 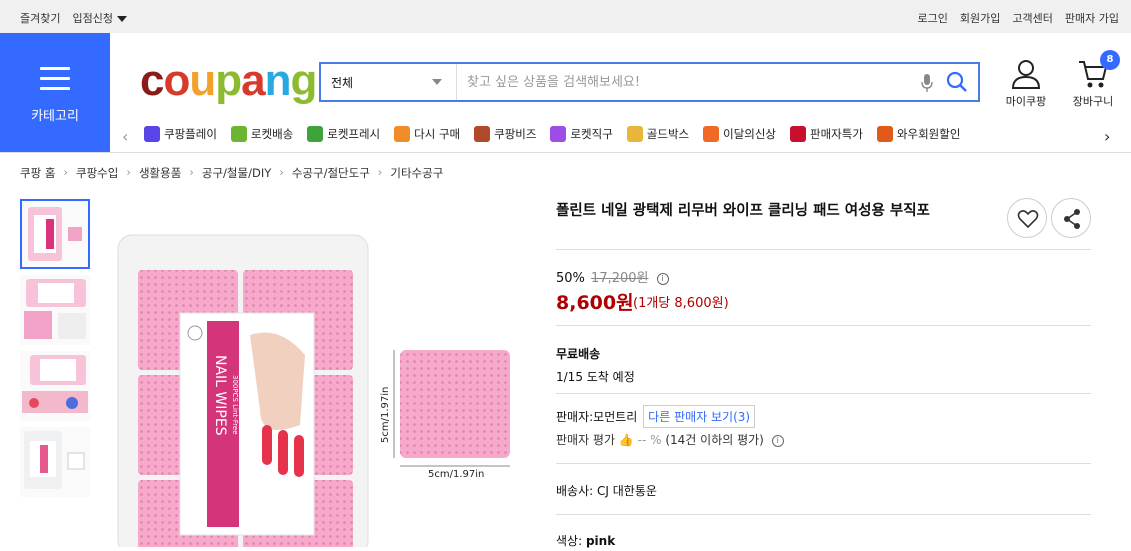 I want to click on carrier-row: 배송사: CJ 대한통운, so click(x=606, y=490).